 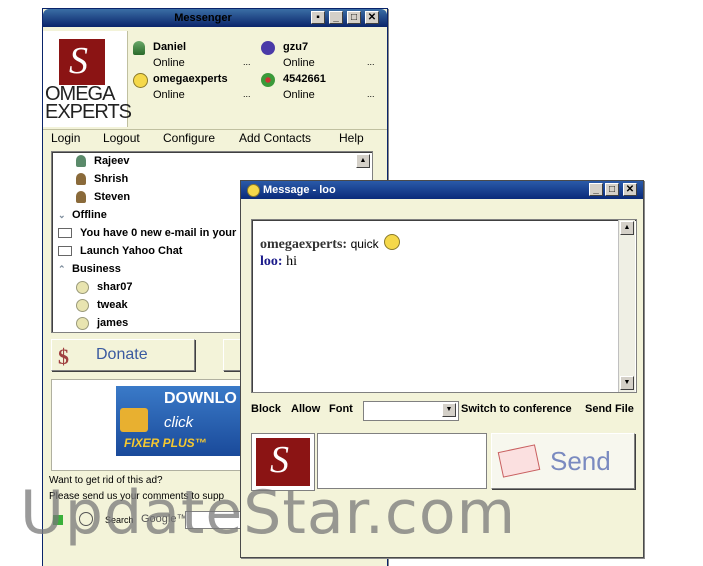 I want to click on list-item-label: Steven, so click(x=112, y=197).